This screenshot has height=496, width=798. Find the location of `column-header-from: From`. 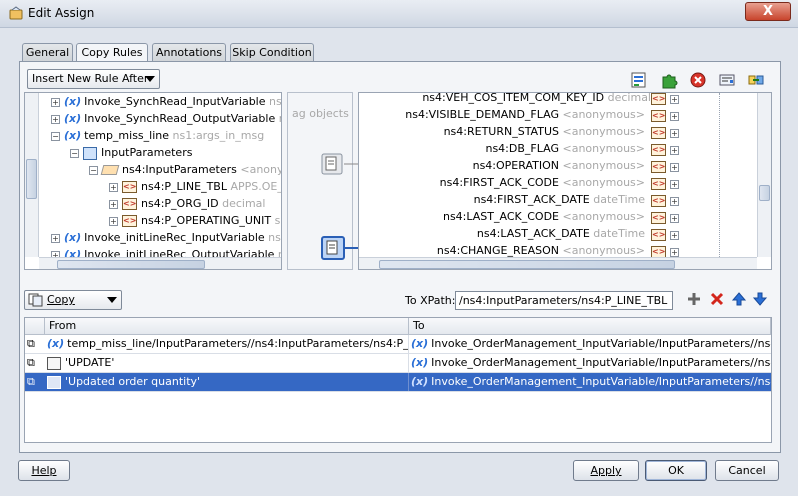

column-header-from: From is located at coordinates (227, 326).